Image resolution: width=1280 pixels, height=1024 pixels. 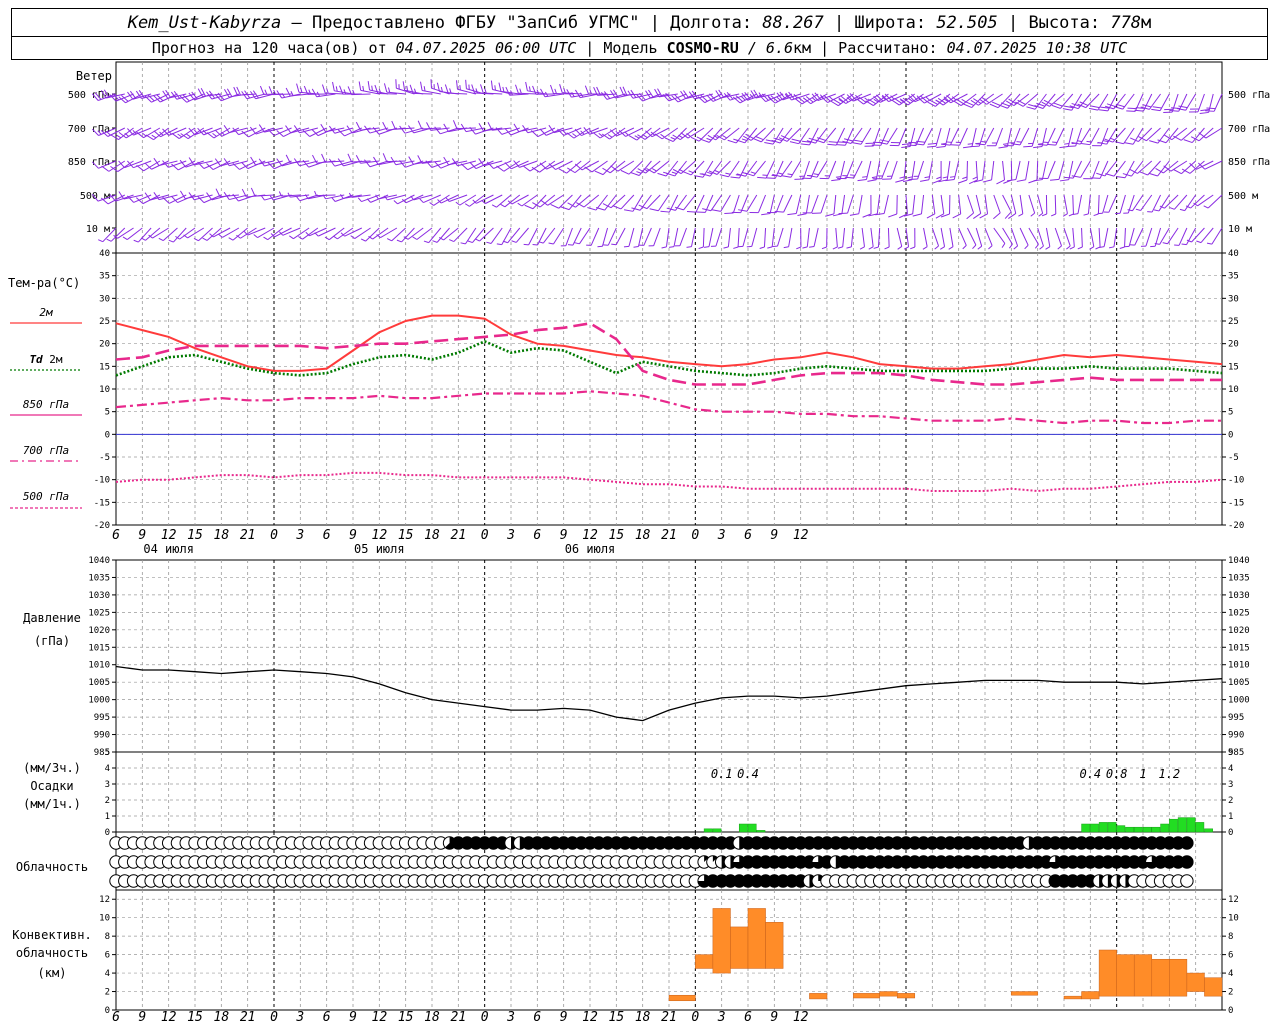 What do you see at coordinates (1230, 993) in the screenshot?
I see `convective-ytick-label-right: 2` at bounding box center [1230, 993].